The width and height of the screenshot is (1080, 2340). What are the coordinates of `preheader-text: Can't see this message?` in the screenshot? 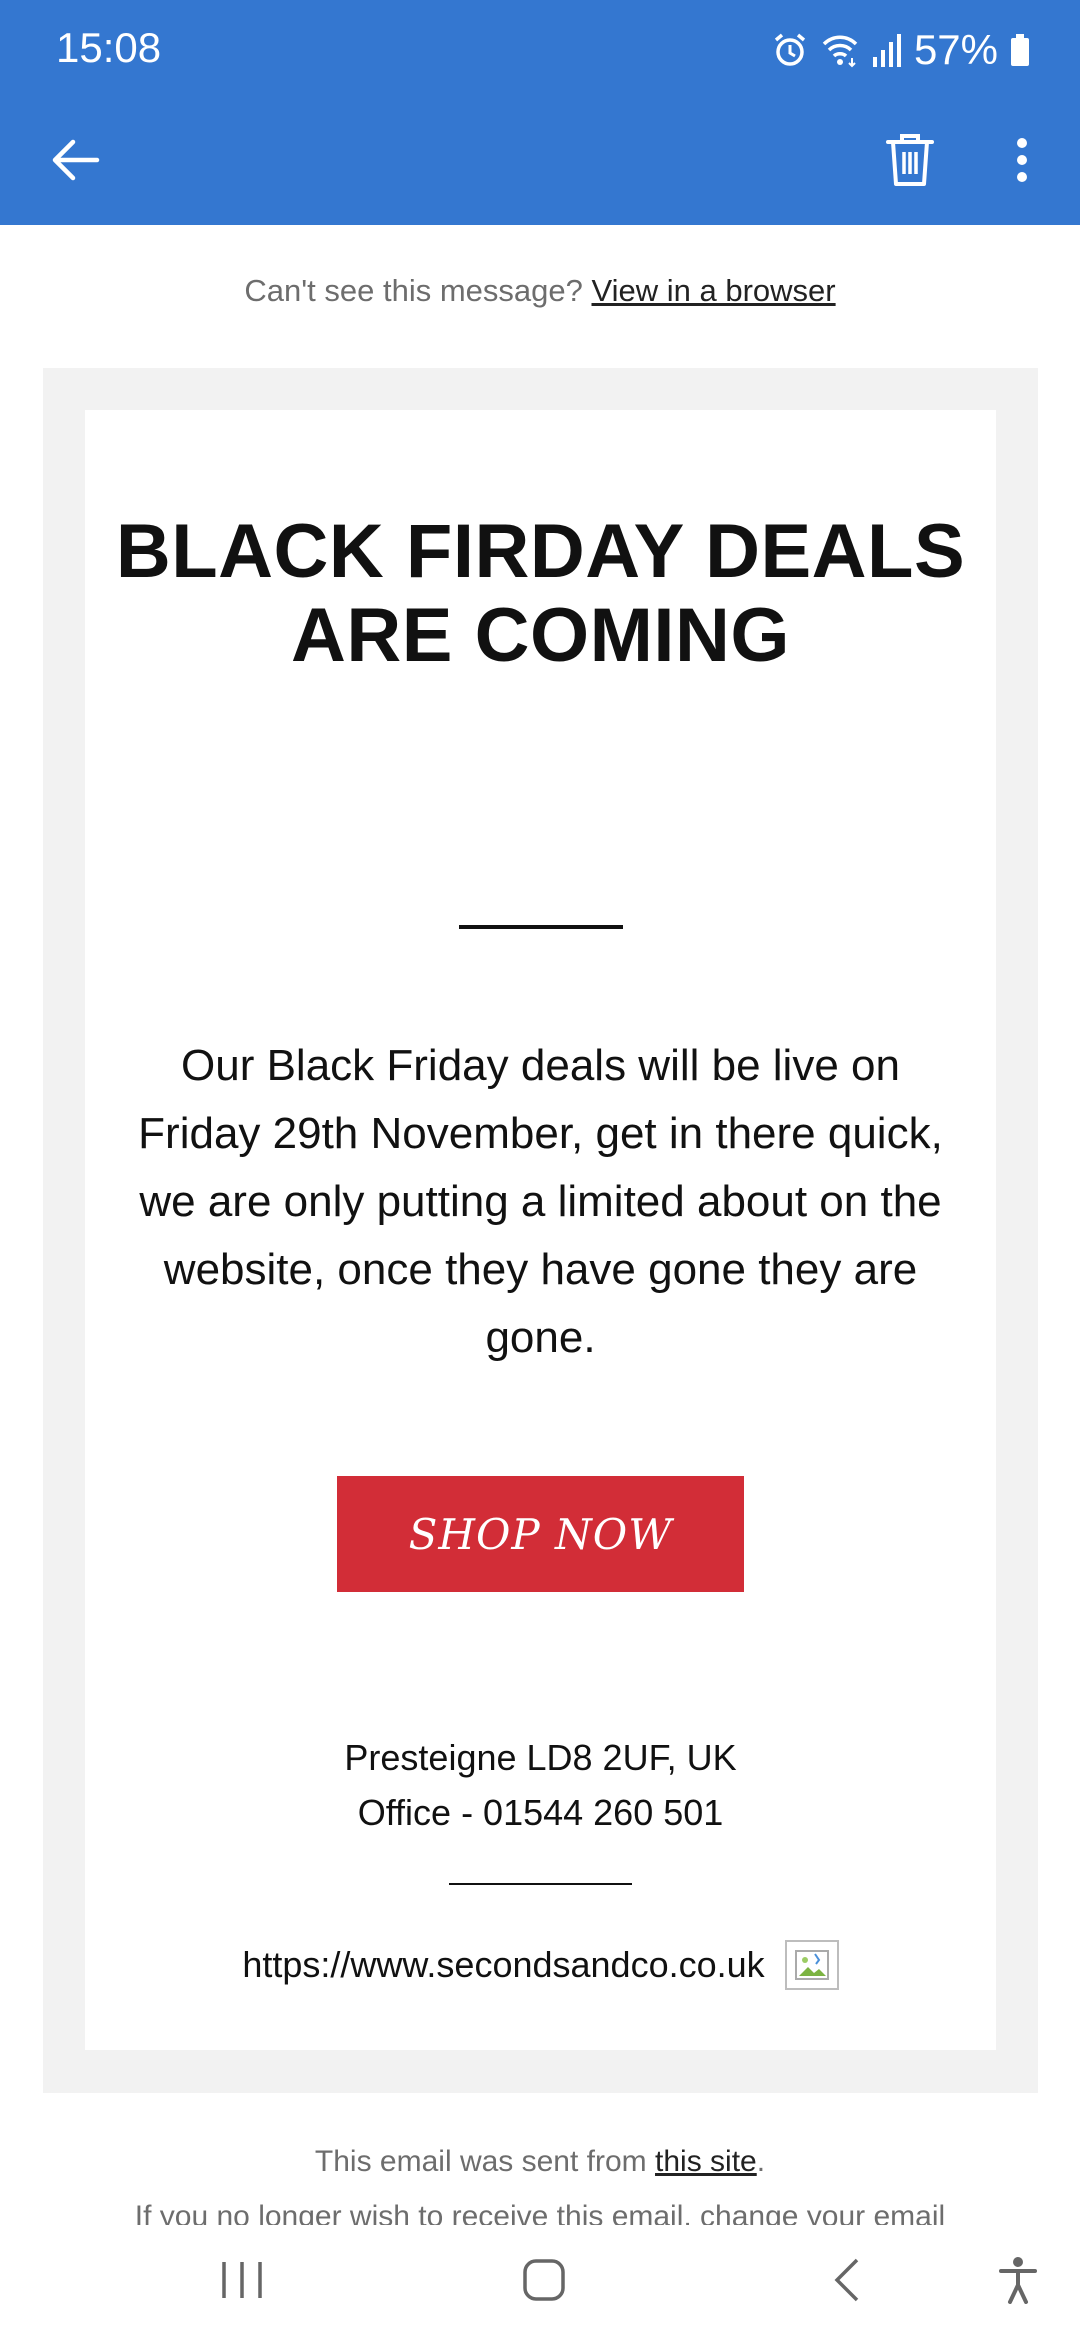 It's located at (413, 290).